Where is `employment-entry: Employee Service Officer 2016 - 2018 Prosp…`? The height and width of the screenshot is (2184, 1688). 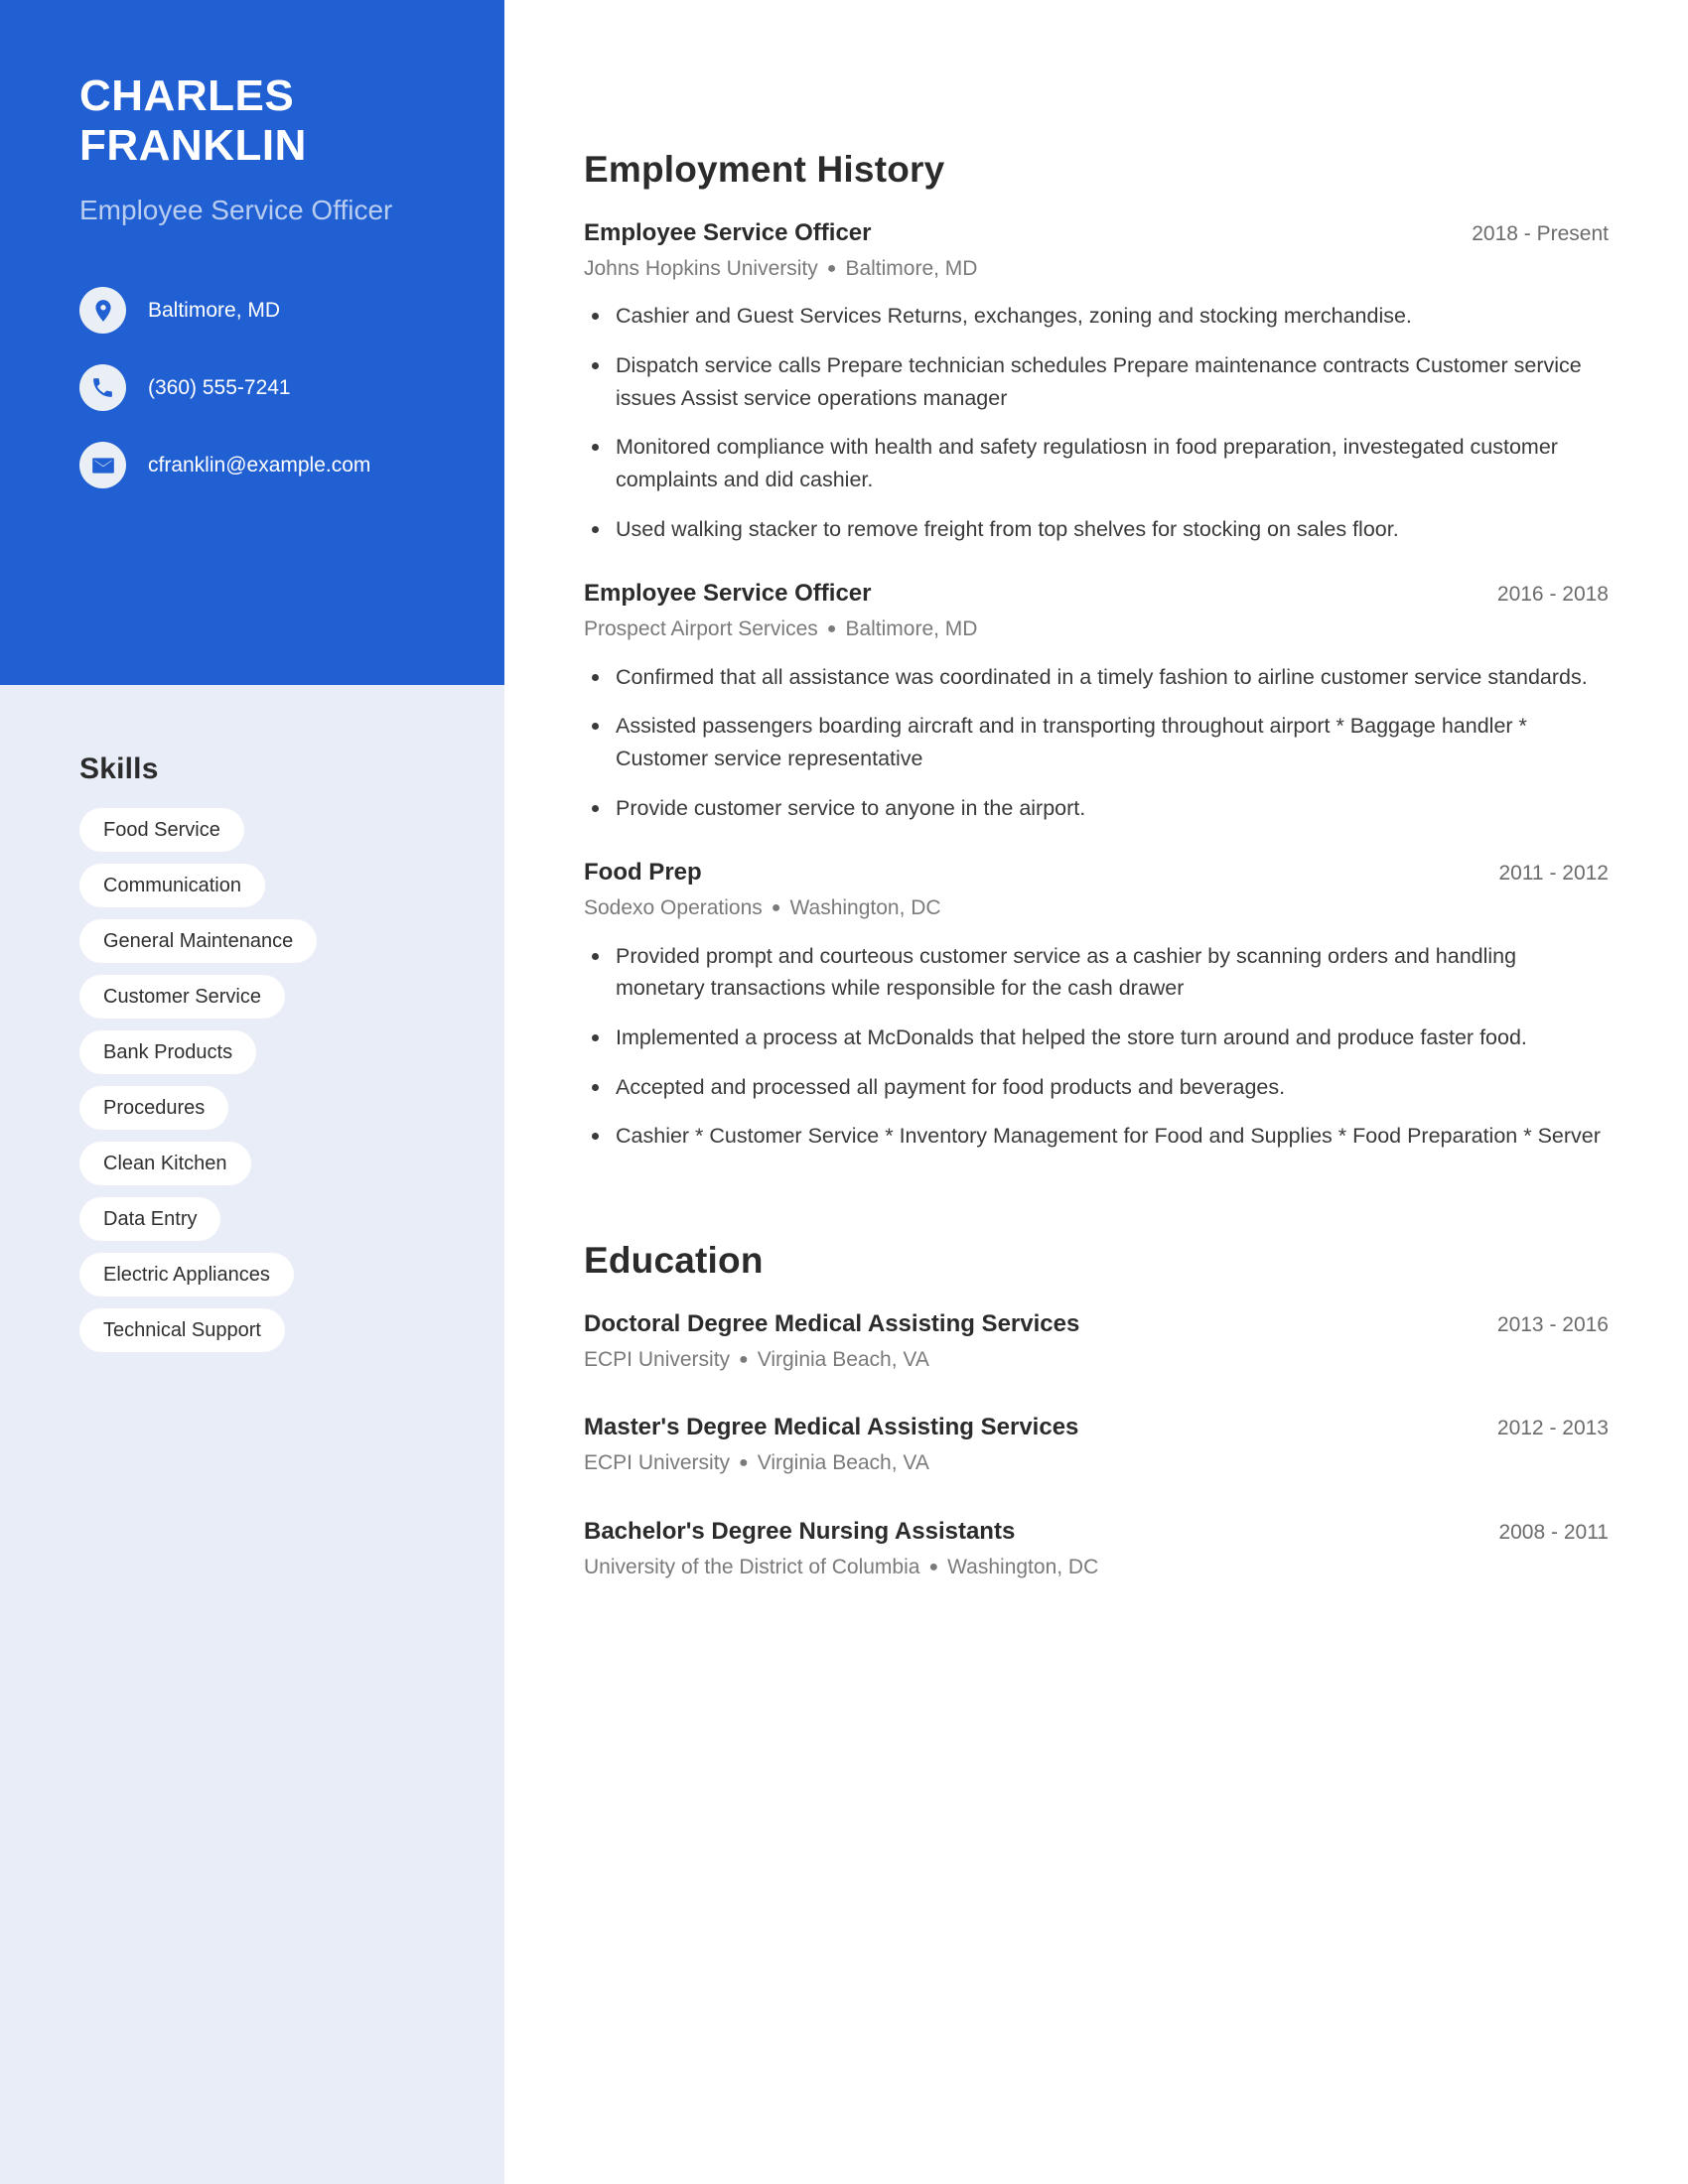
employment-entry: Employee Service Officer 2016 - 2018 Prosp… is located at coordinates (1096, 701).